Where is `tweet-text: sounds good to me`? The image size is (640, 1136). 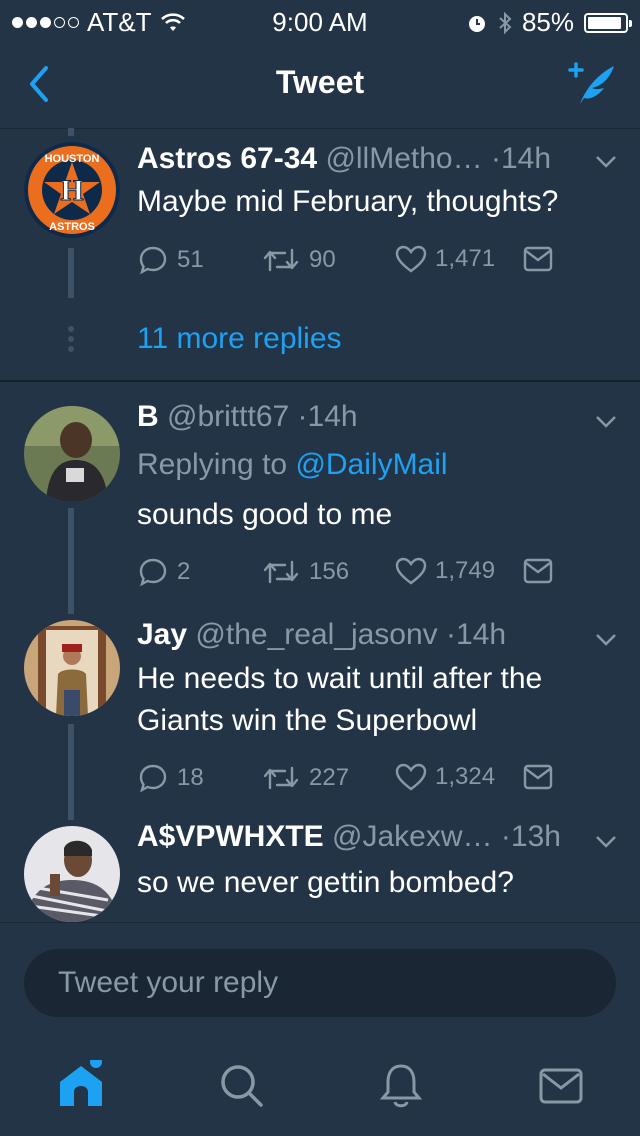 tweet-text: sounds good to me is located at coordinates (265, 514).